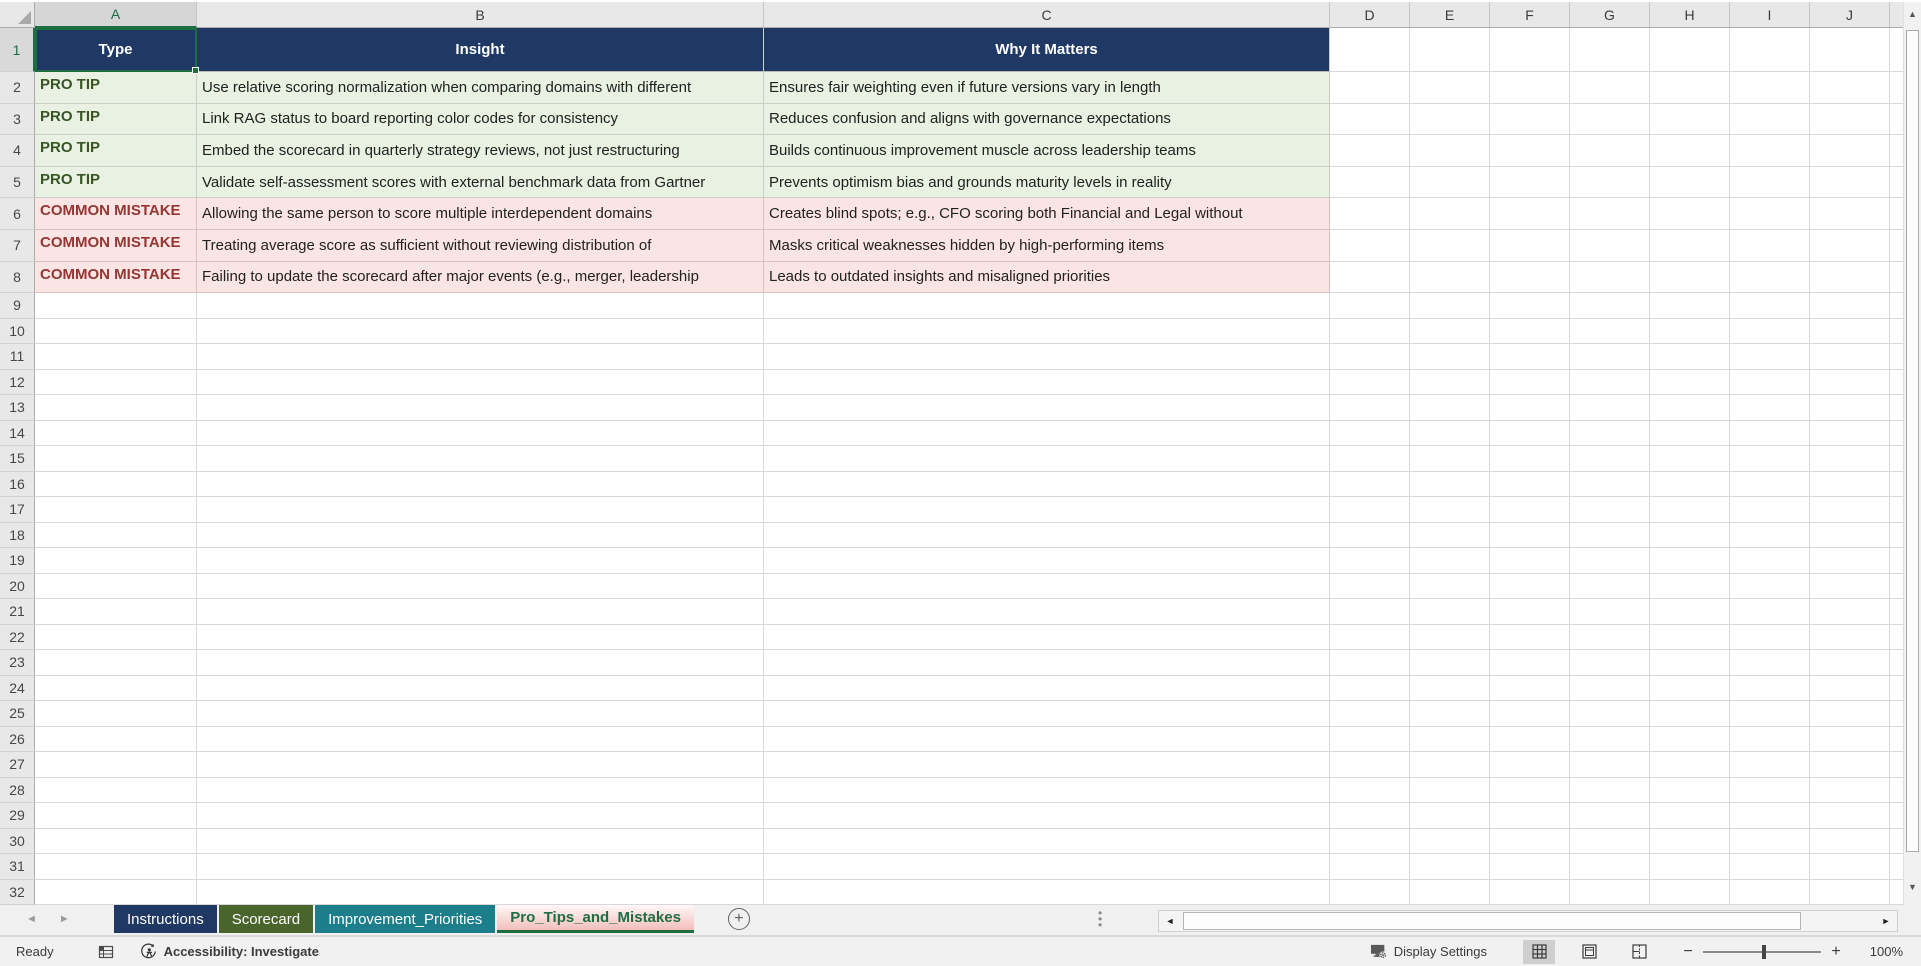 This screenshot has height=966, width=1921. I want to click on cell-J18, so click(1850, 535).